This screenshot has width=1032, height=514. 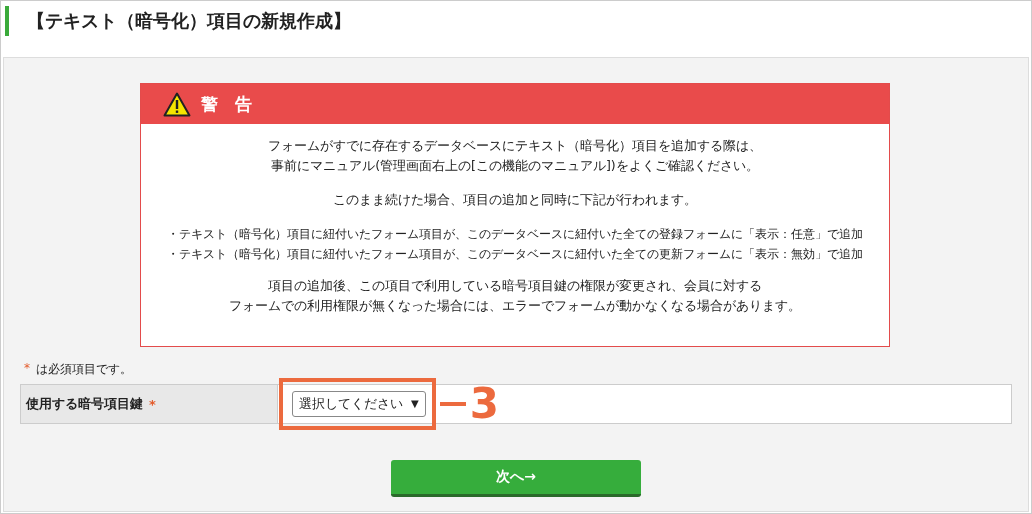 I want to click on title-accent-bar, so click(x=7, y=21).